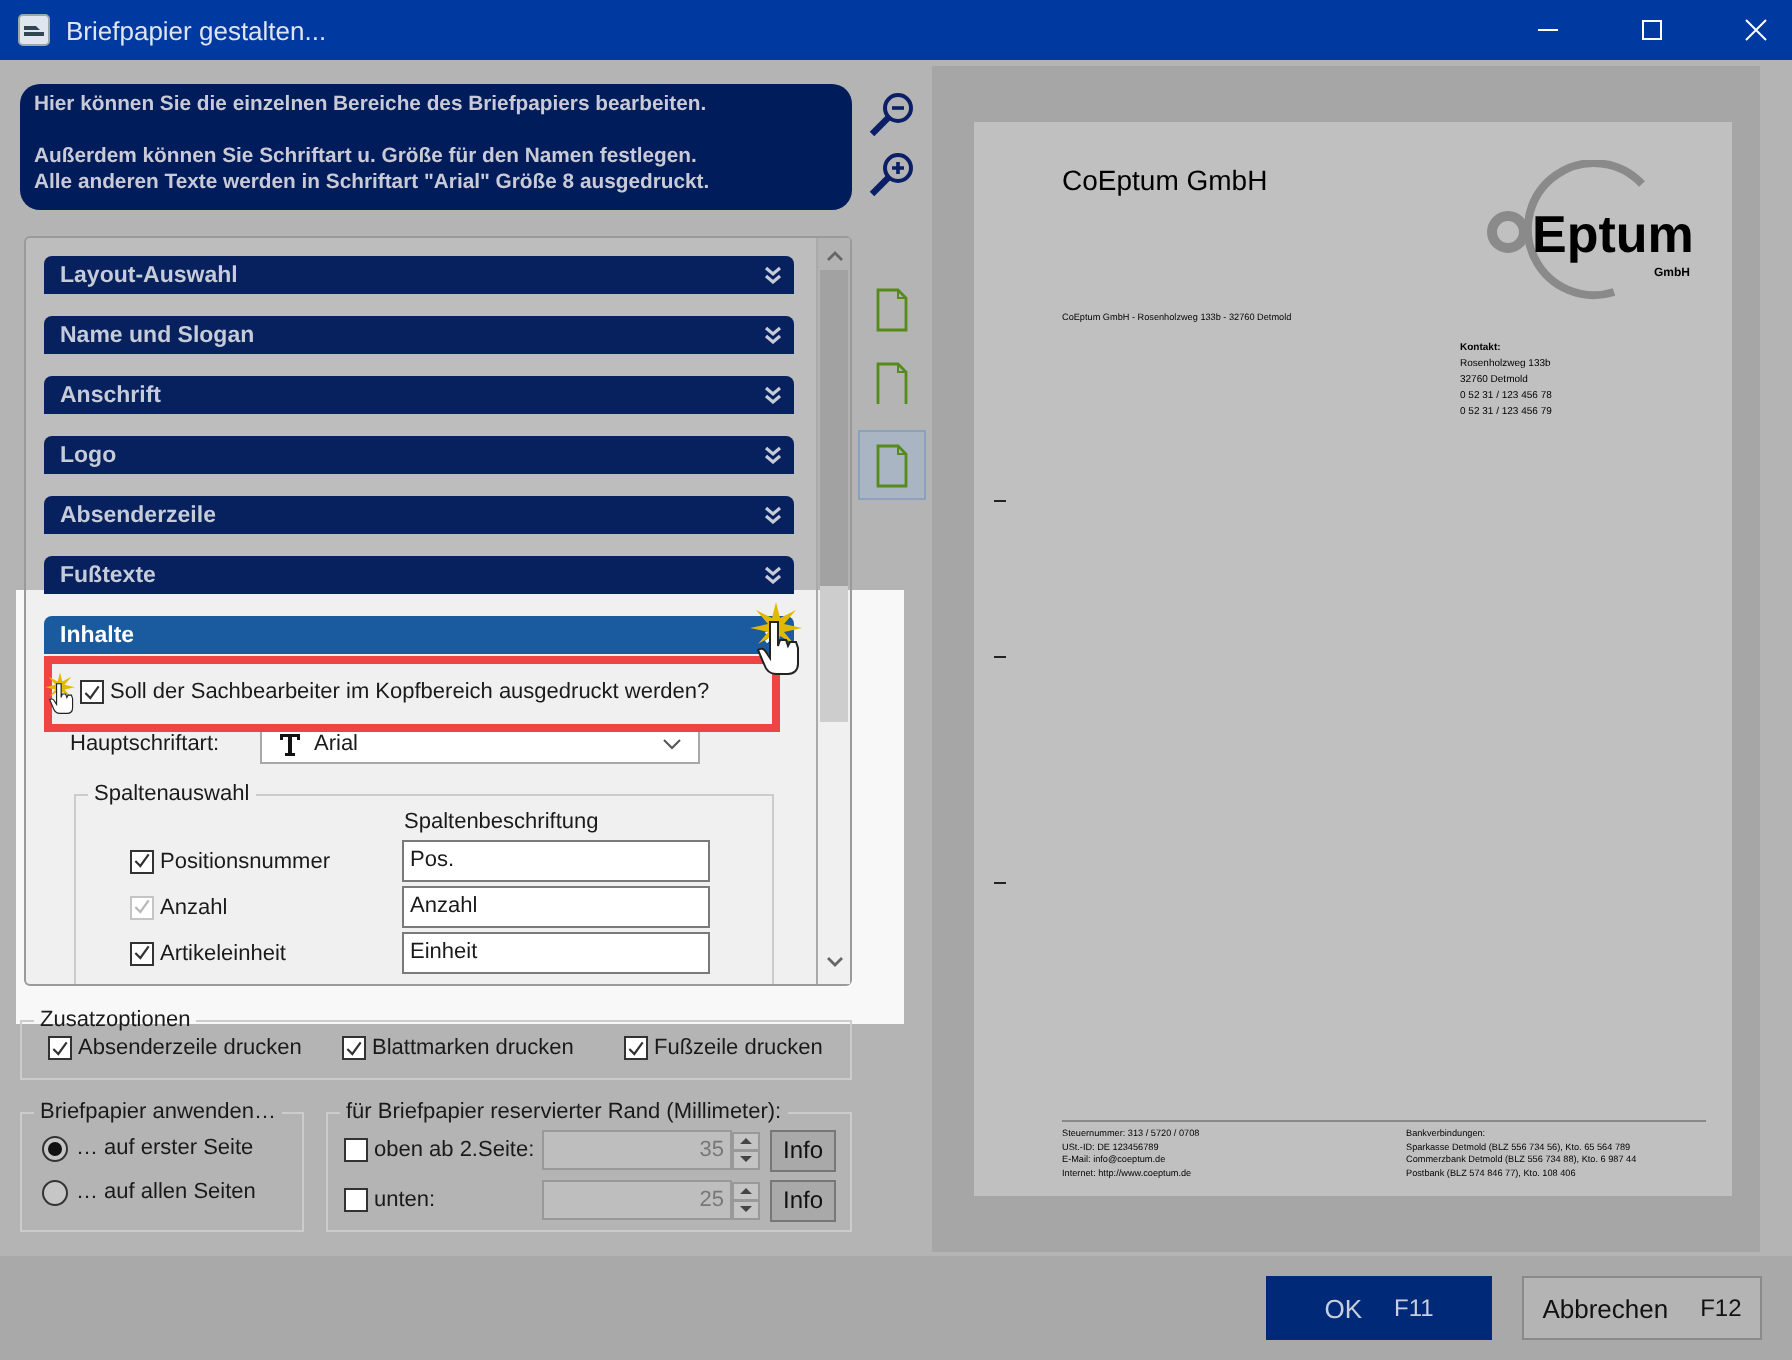 The image size is (1792, 1360). I want to click on text-field: Einheit, so click(556, 953).